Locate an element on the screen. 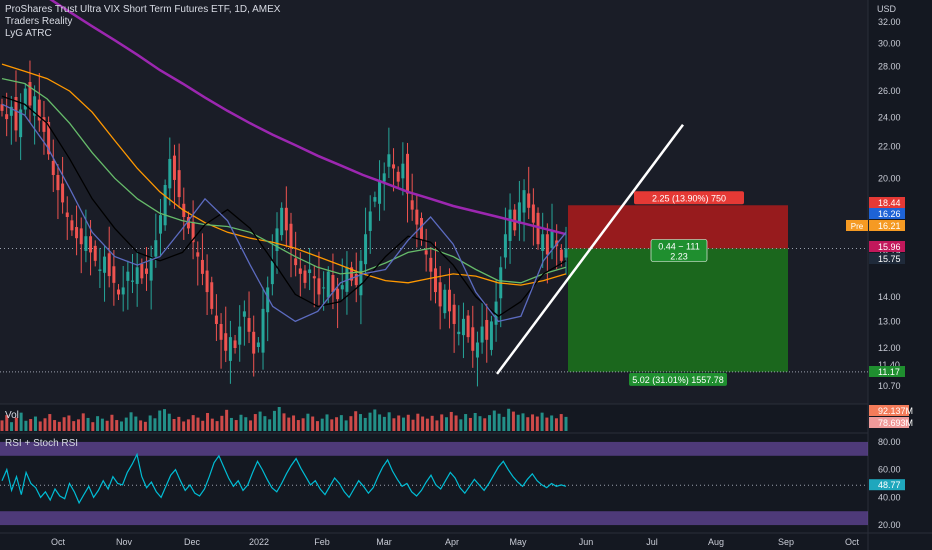  rsi-tick-label: 40.00 is located at coordinates (889, 497).